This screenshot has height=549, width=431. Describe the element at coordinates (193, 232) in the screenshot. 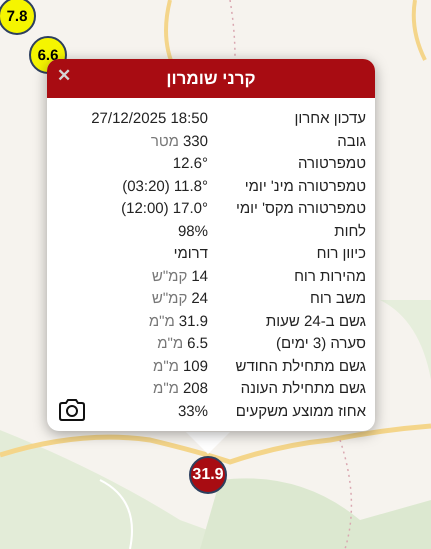

I see `field-value: 98%` at that location.